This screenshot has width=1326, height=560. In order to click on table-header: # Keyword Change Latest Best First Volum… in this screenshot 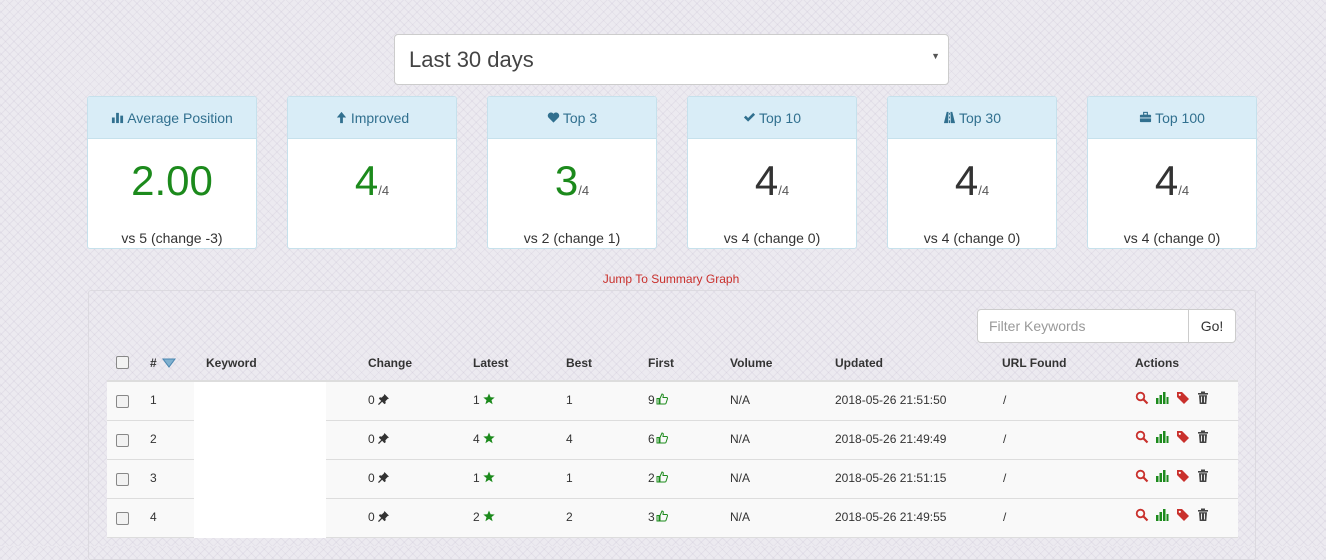, I will do `click(672, 363)`.